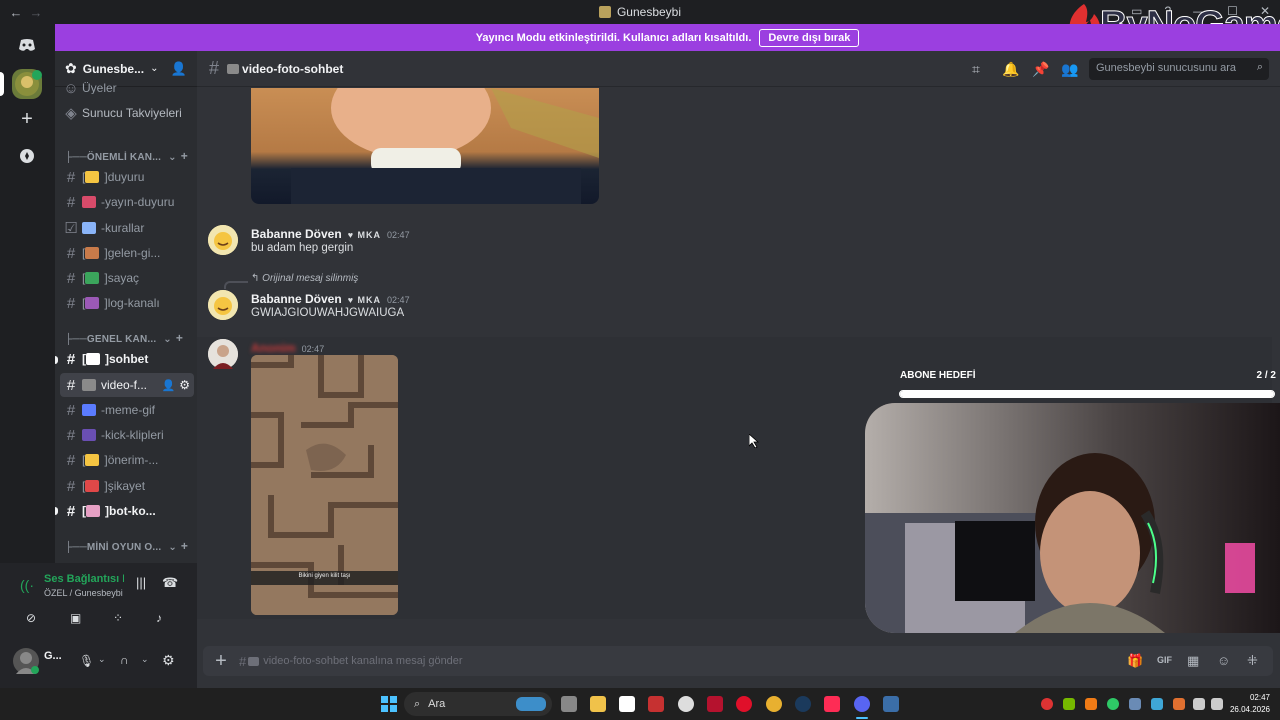 This screenshot has height=720, width=1280. What do you see at coordinates (832, 704) in the screenshot?
I see `tiktok-icon` at bounding box center [832, 704].